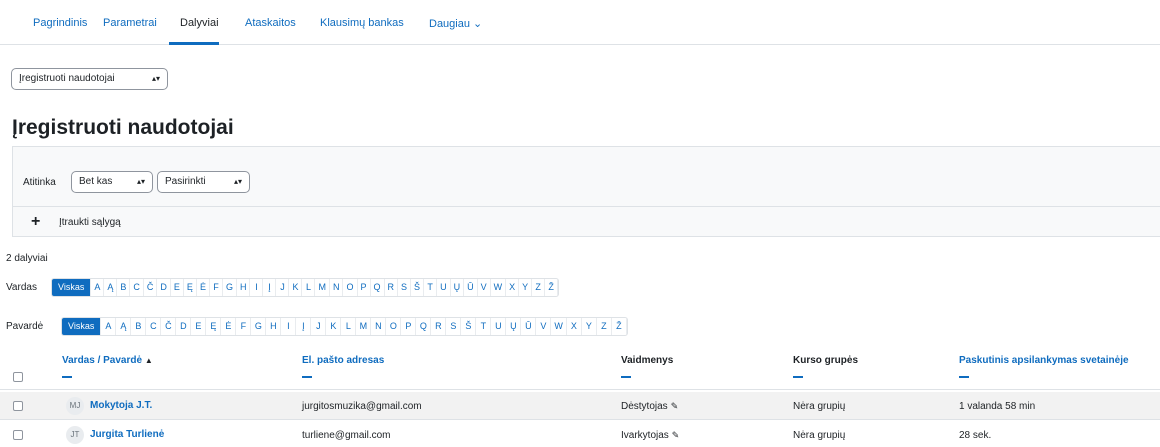 The image size is (1160, 447). What do you see at coordinates (619, 326) in the screenshot?
I see `lastname-initial-letter-button: Ž` at bounding box center [619, 326].